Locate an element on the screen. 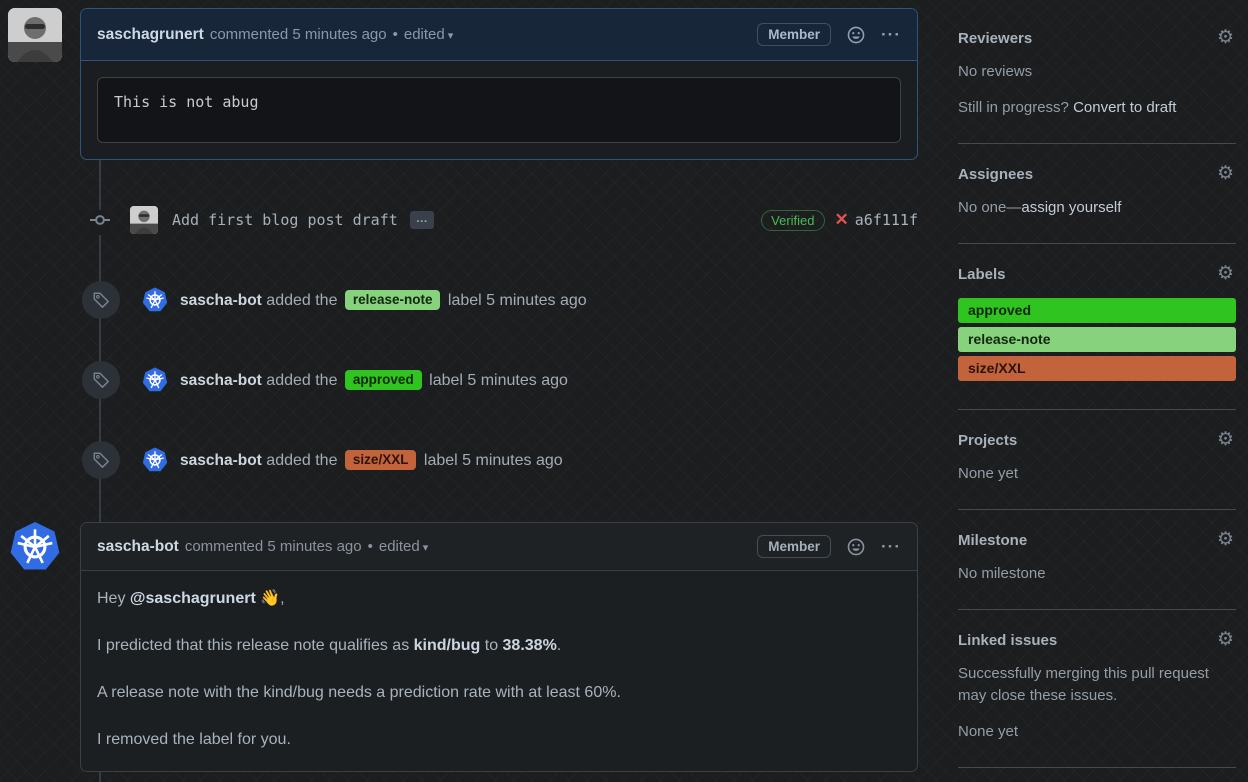 This screenshot has height=782, width=1248. sidebar-label-release-note: release-note is located at coordinates (1097, 339).